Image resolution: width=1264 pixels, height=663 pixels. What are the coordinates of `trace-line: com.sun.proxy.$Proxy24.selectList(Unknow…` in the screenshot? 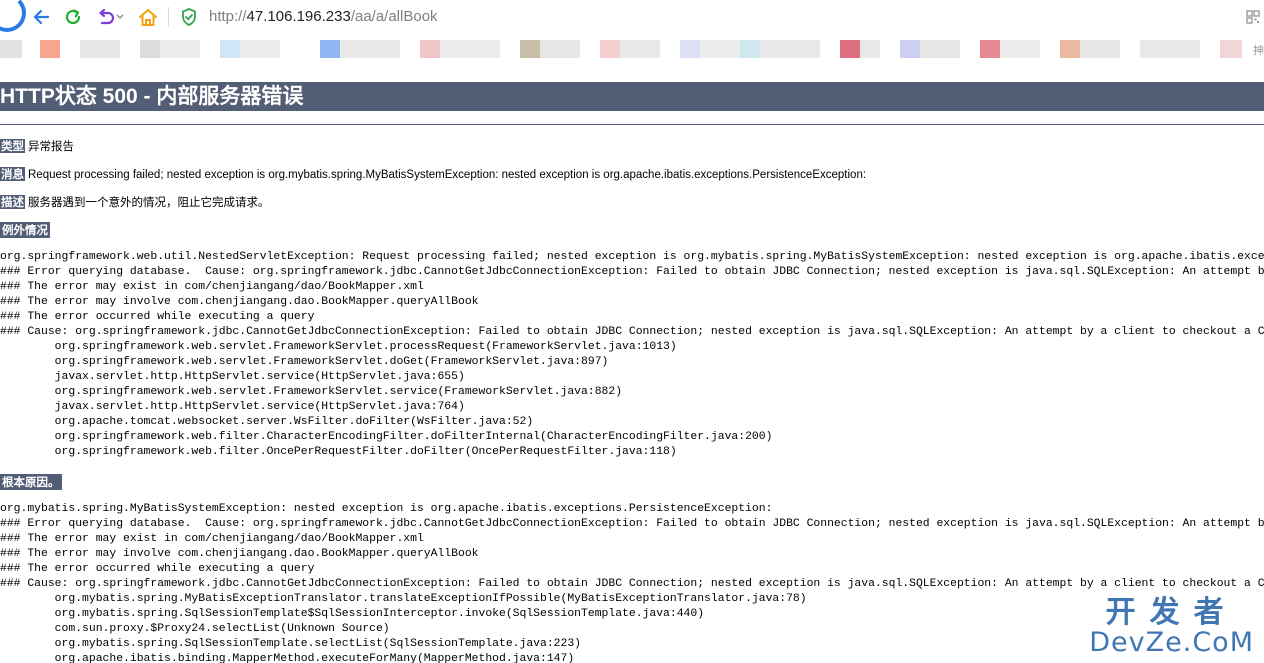 It's located at (222, 629).